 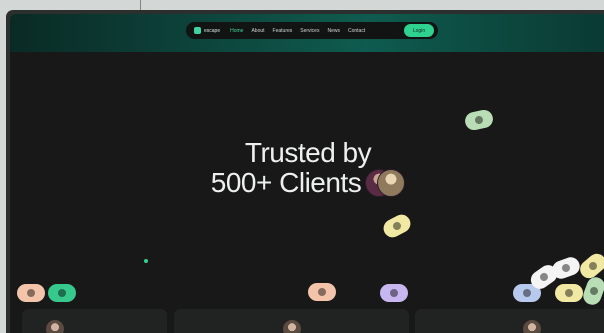 I want to click on nav-link-features: Features, so click(x=283, y=31).